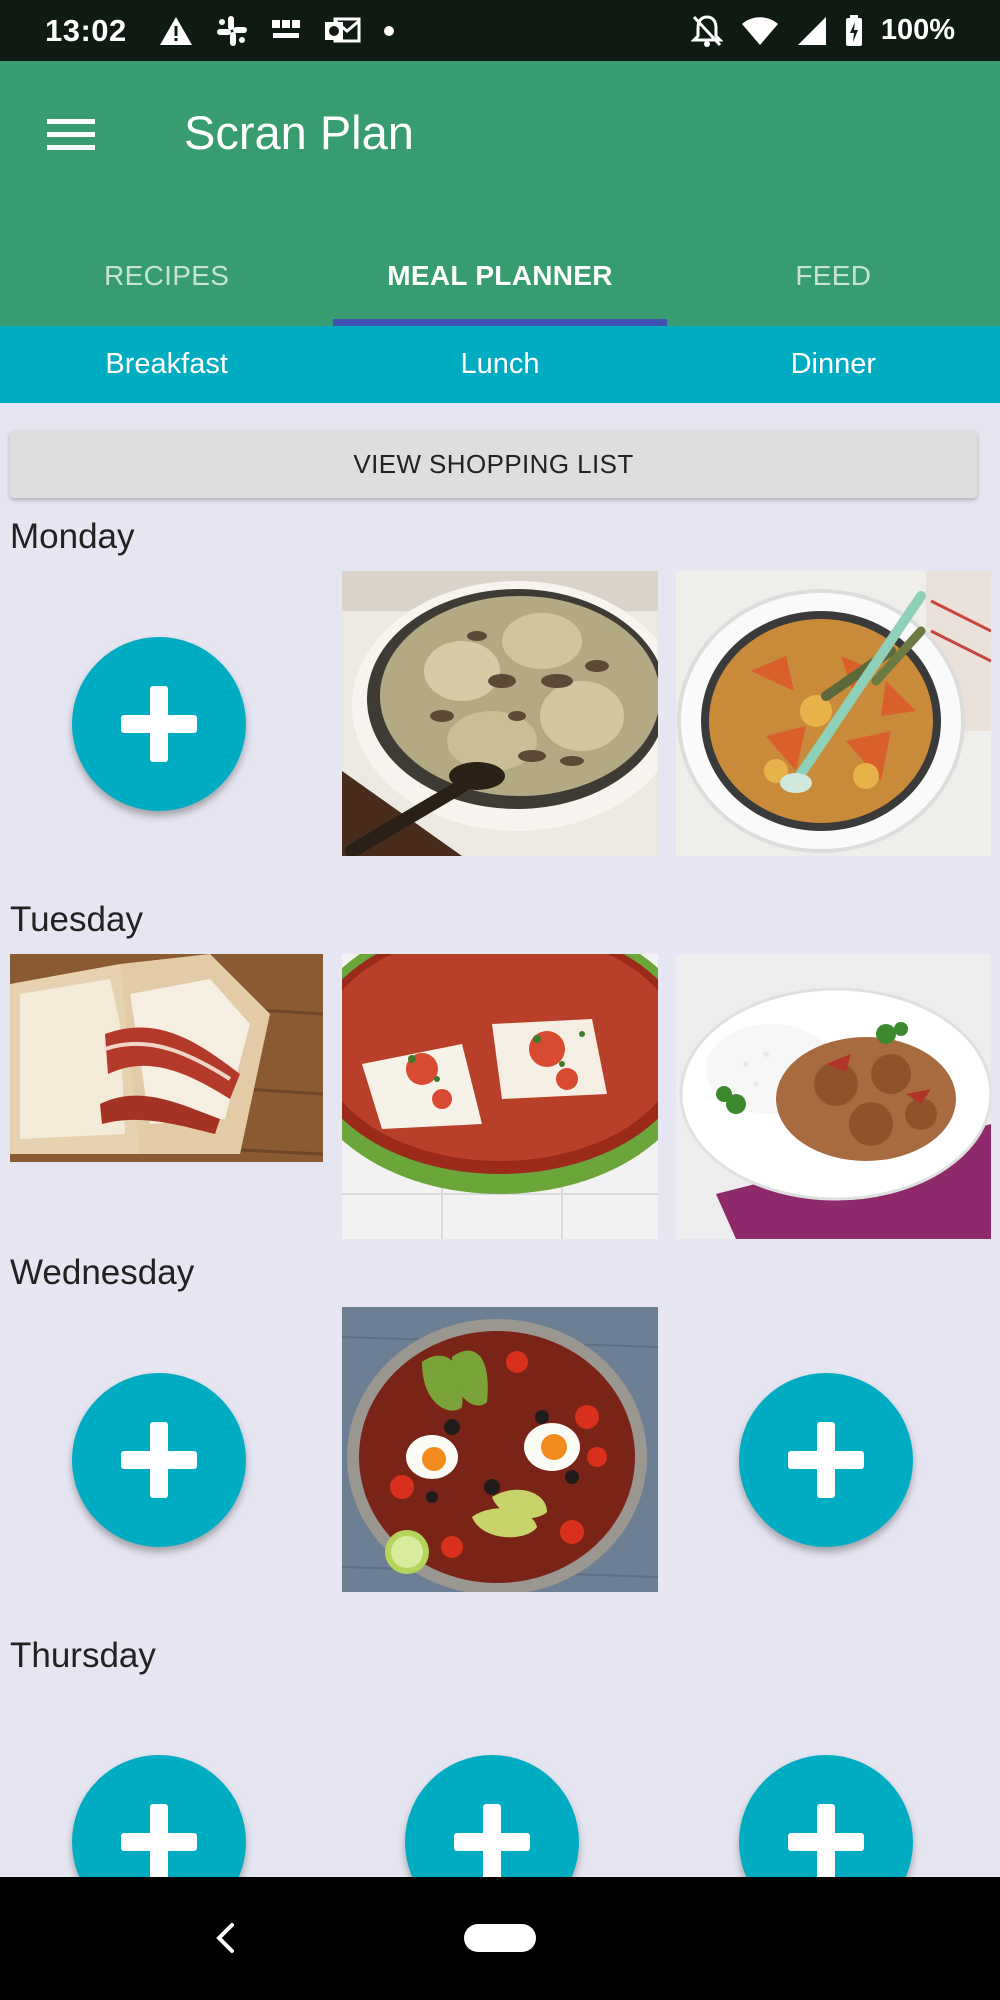  Describe the element at coordinates (299, 132) in the screenshot. I see `app-title: Scran Plan` at that location.